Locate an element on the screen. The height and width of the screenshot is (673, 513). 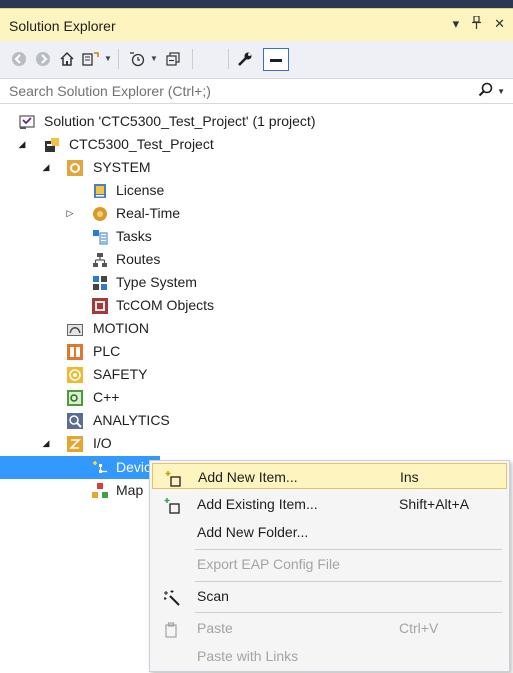
realtime-gear-icon is located at coordinates (100, 214).